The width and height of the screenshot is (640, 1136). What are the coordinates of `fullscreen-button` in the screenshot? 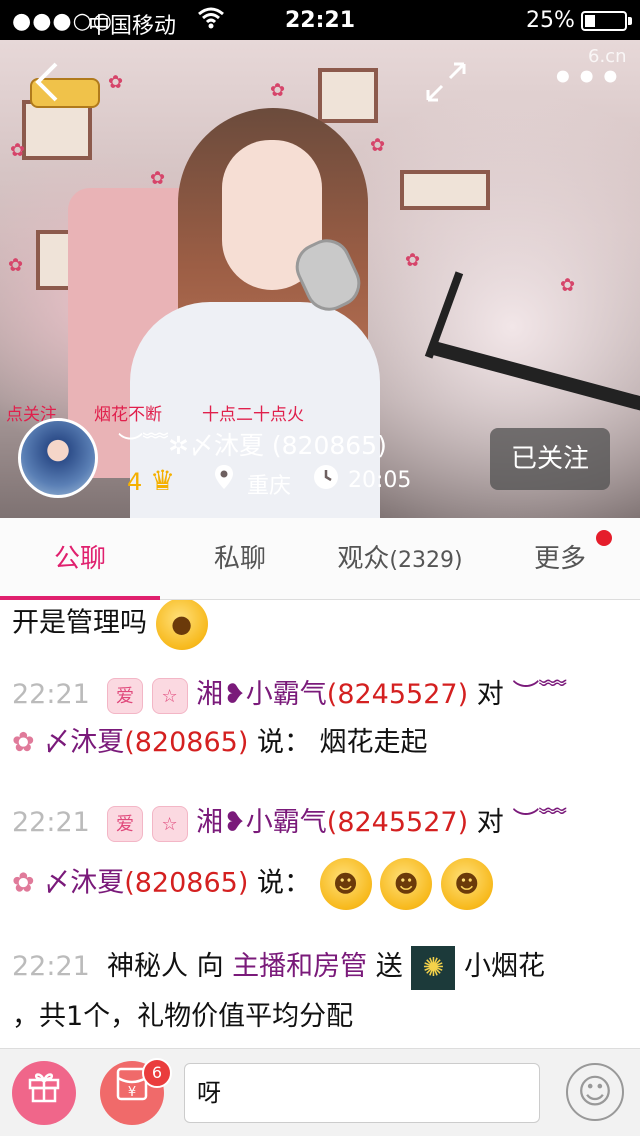 It's located at (446, 86).